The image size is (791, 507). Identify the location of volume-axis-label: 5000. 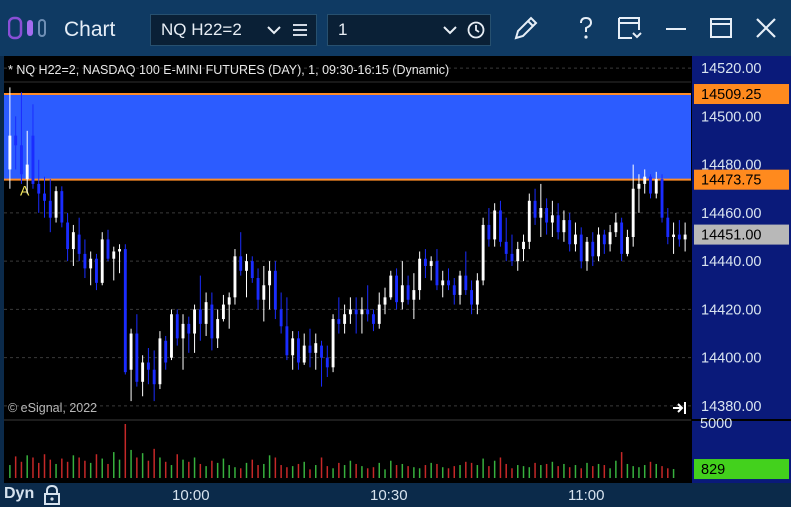
(716, 424).